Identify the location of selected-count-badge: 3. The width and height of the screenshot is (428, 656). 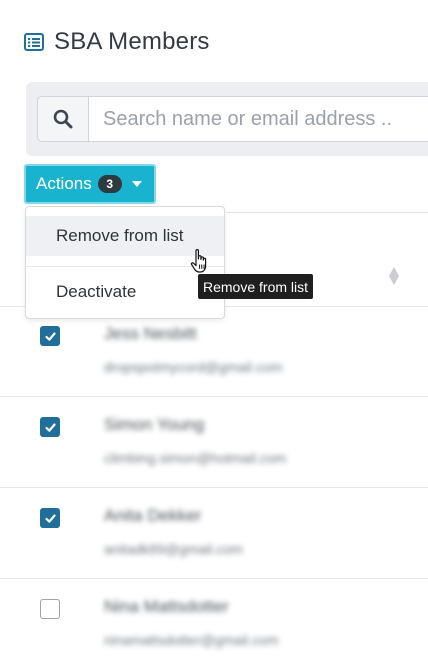
(109, 184).